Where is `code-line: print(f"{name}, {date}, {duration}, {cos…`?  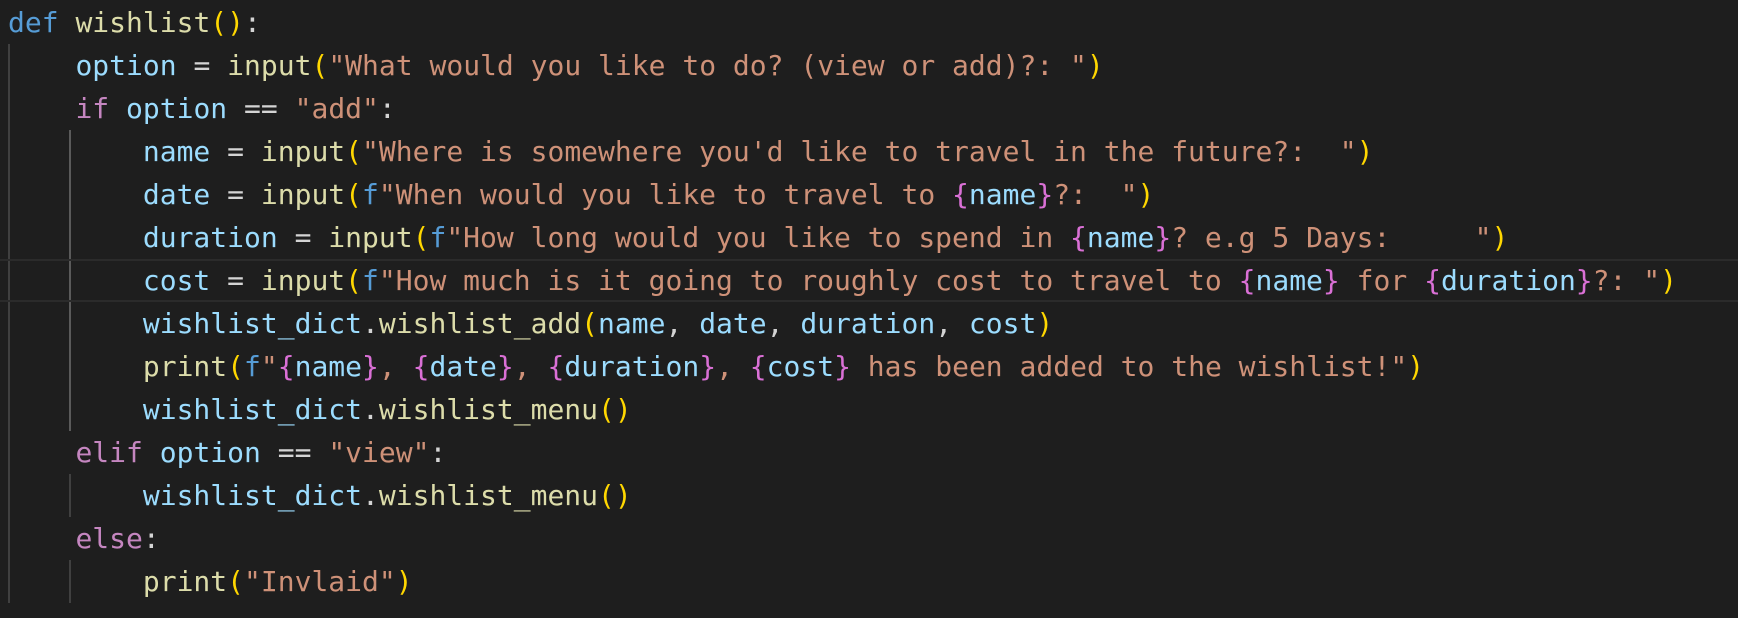 code-line: print(f"{name}, {date}, {duration}, {cos… is located at coordinates (869, 366).